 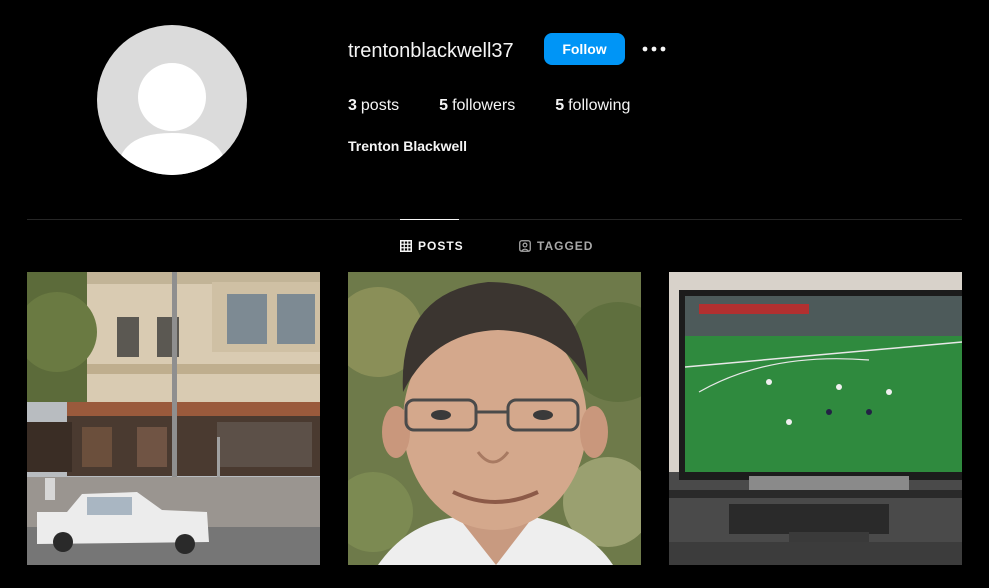 I want to click on tab-tagged: TAGGED, so click(x=556, y=246).